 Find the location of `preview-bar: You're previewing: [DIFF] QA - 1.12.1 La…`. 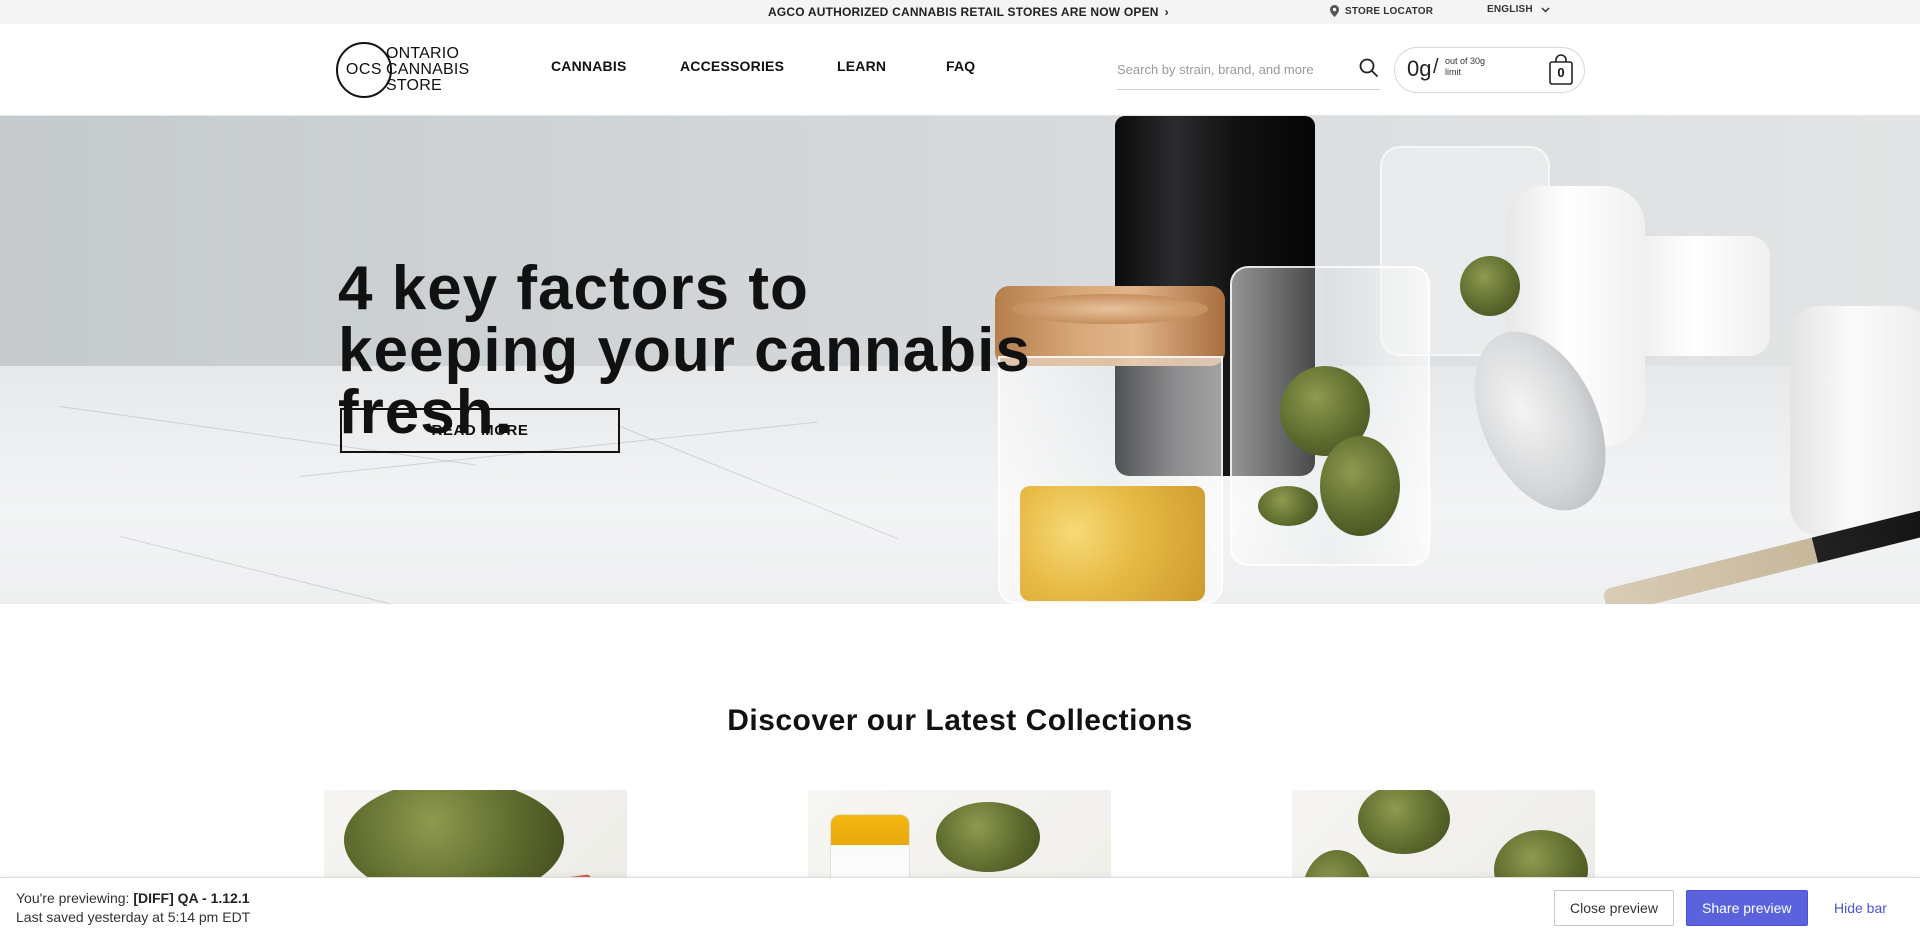

preview-bar: You're previewing: [DIFF] QA - 1.12.1 La… is located at coordinates (960, 903).